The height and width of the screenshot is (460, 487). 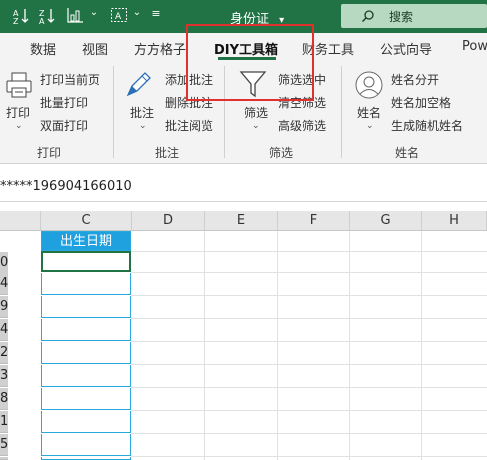 I want to click on name-button: 姓名, so click(x=369, y=112).